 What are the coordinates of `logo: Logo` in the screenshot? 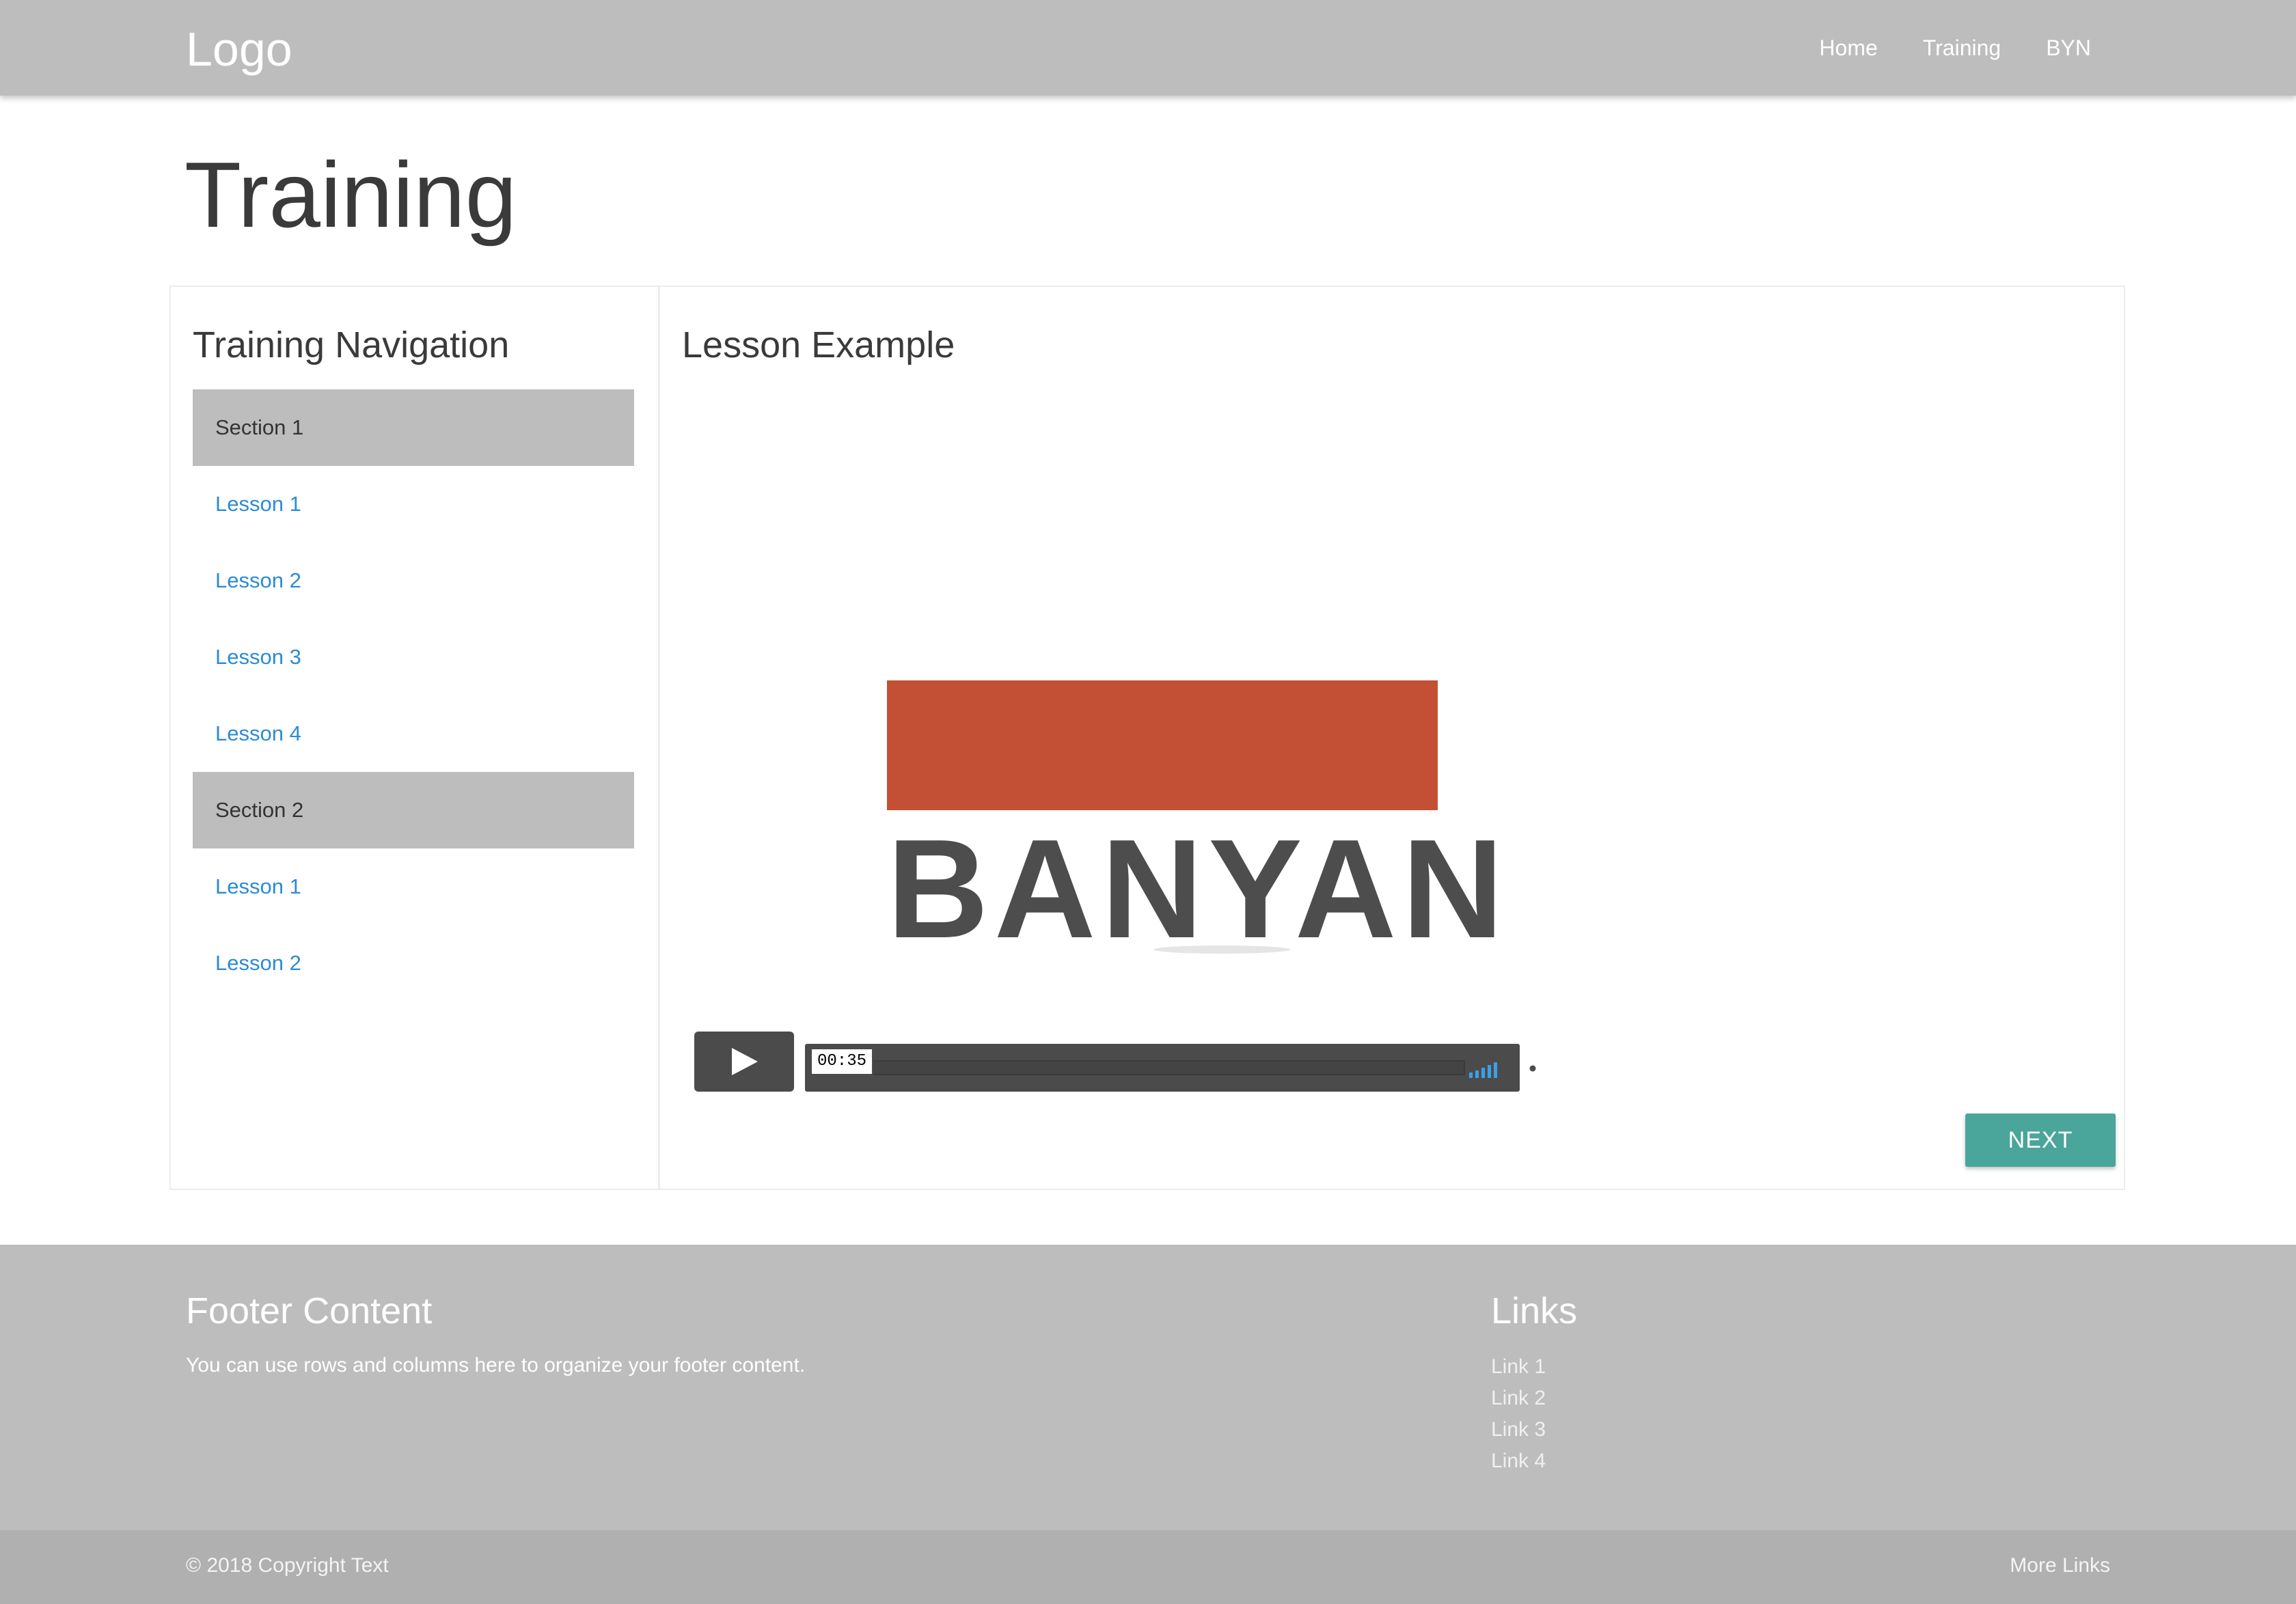 It's located at (239, 49).